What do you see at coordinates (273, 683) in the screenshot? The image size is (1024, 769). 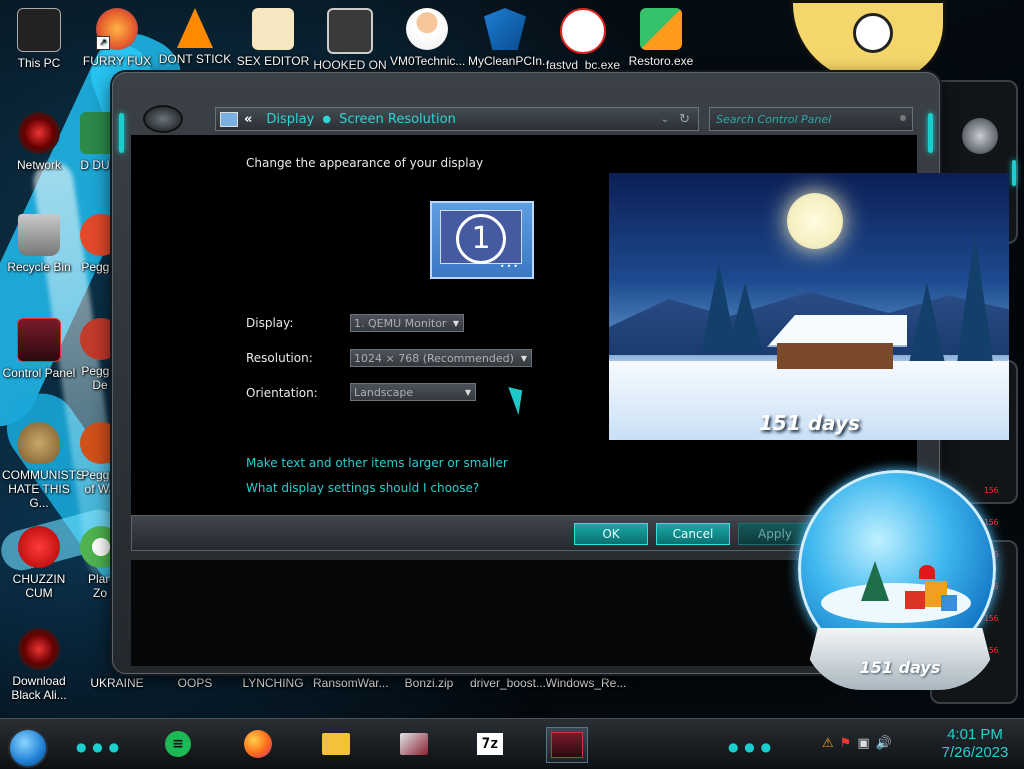 I see `desktop-icon-lynching: LYNCHING` at bounding box center [273, 683].